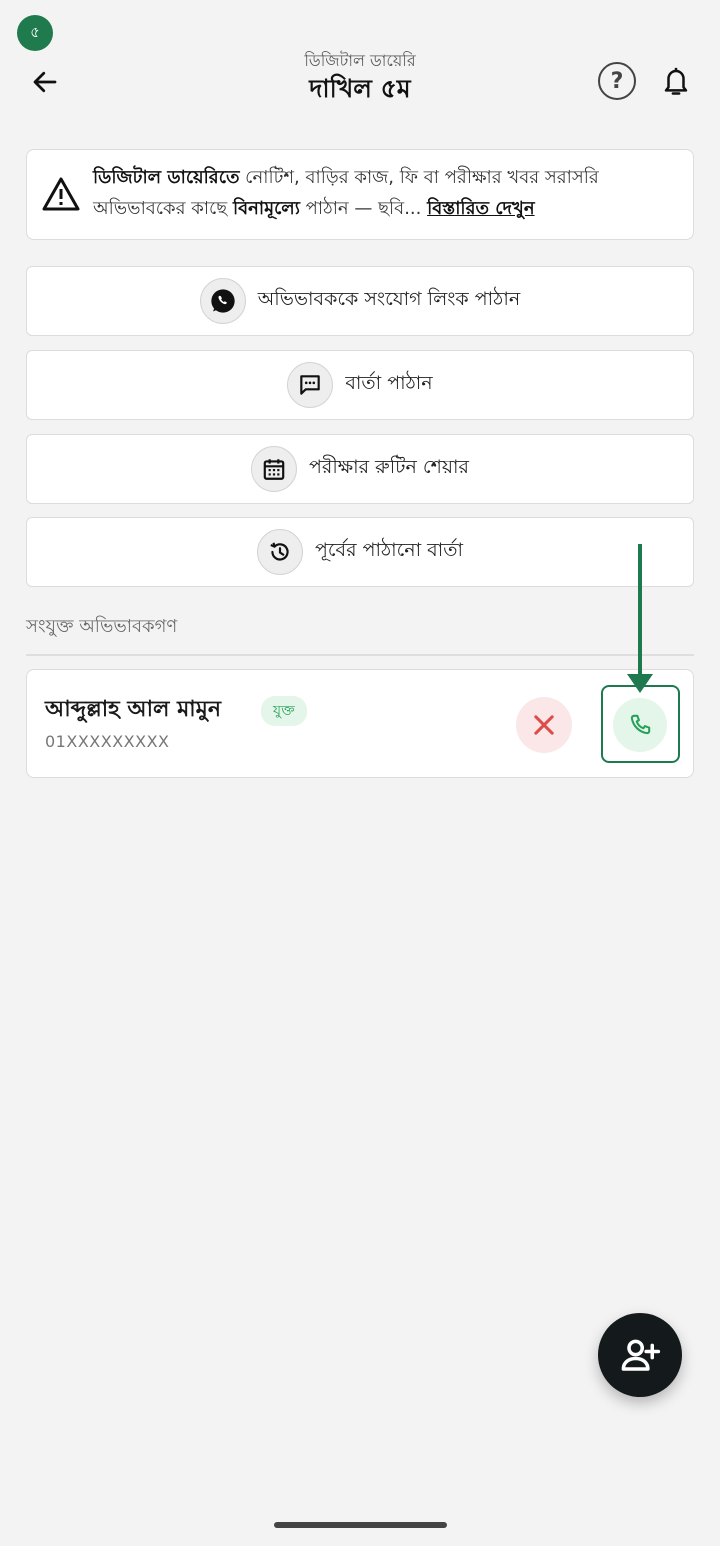 The width and height of the screenshot is (720, 1546). What do you see at coordinates (133, 709) in the screenshot?
I see `guardian-name: আব্দুল্লাহ আল মামুন` at bounding box center [133, 709].